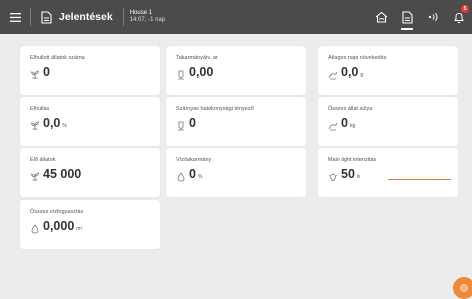  What do you see at coordinates (236, 172) in the screenshot?
I see `card-water-feed: Víz/takarmány 0 %` at bounding box center [236, 172].